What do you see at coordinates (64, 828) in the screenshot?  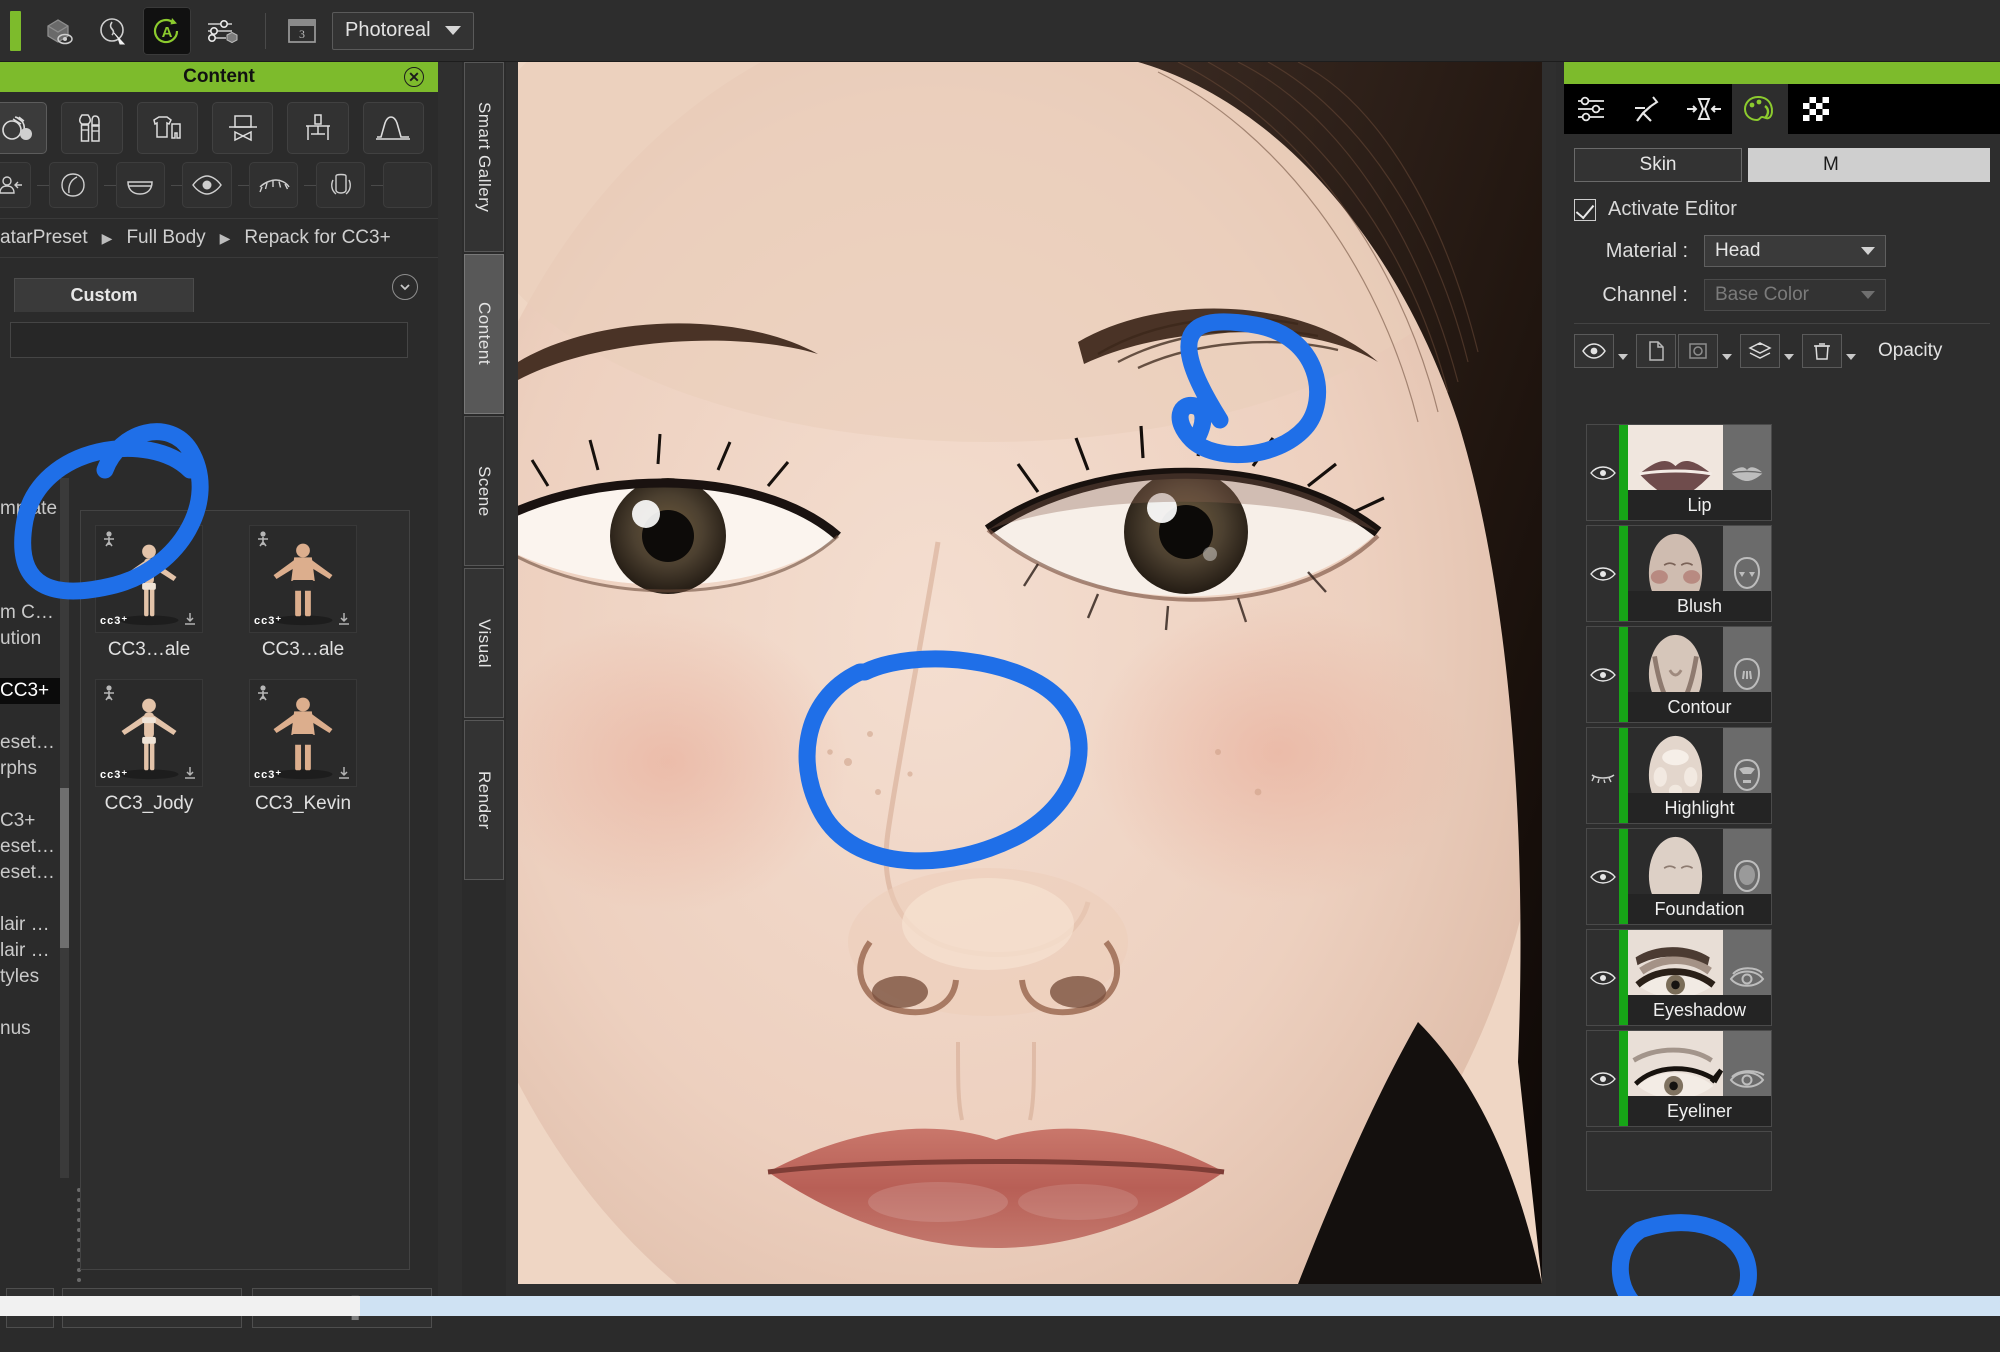 I see `tree-scrollbar` at bounding box center [64, 828].